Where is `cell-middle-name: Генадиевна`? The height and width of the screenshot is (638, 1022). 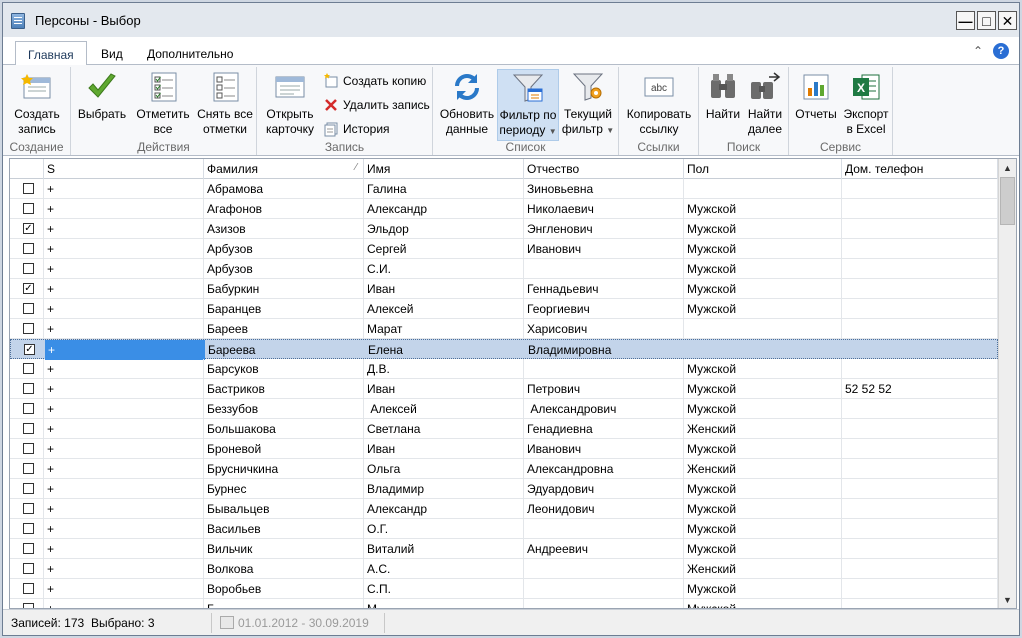
cell-middle-name: Генадиевна is located at coordinates (604, 429).